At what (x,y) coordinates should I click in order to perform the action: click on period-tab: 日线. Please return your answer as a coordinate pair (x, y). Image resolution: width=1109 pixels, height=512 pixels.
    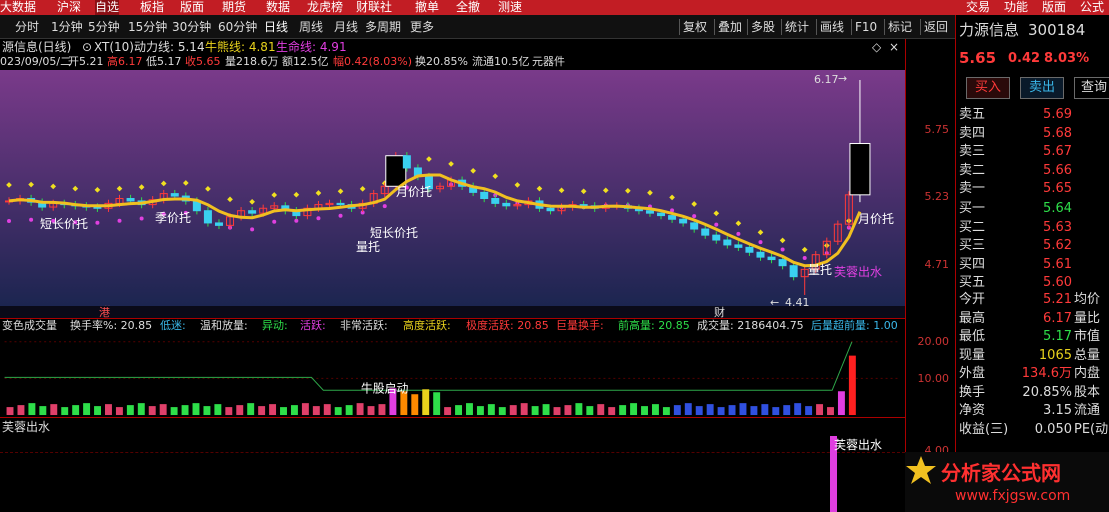
    Looking at the image, I should click on (276, 27).